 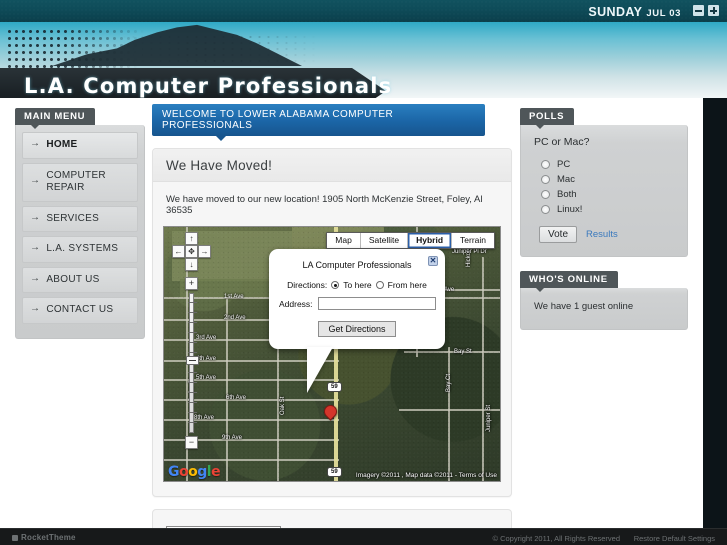 What do you see at coordinates (558, 234) in the screenshot?
I see `vote-button: Vote` at bounding box center [558, 234].